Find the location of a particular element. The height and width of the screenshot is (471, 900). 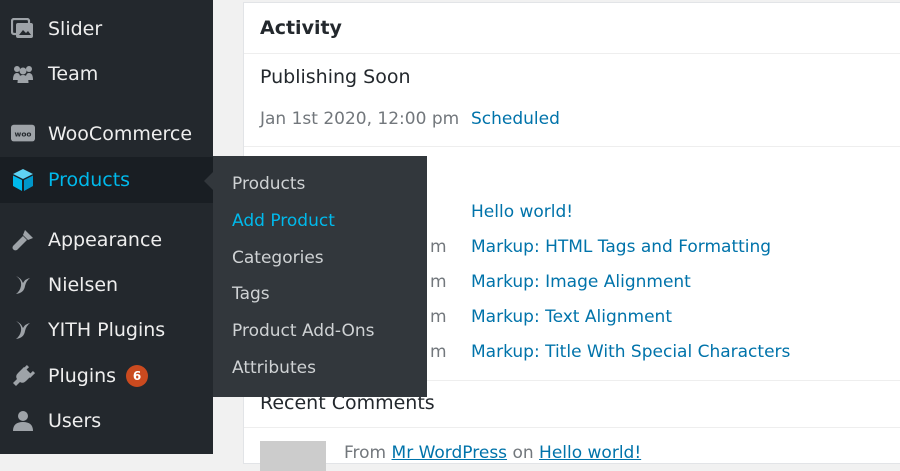

published-post-link: Markup: Image Alignment is located at coordinates (581, 282).